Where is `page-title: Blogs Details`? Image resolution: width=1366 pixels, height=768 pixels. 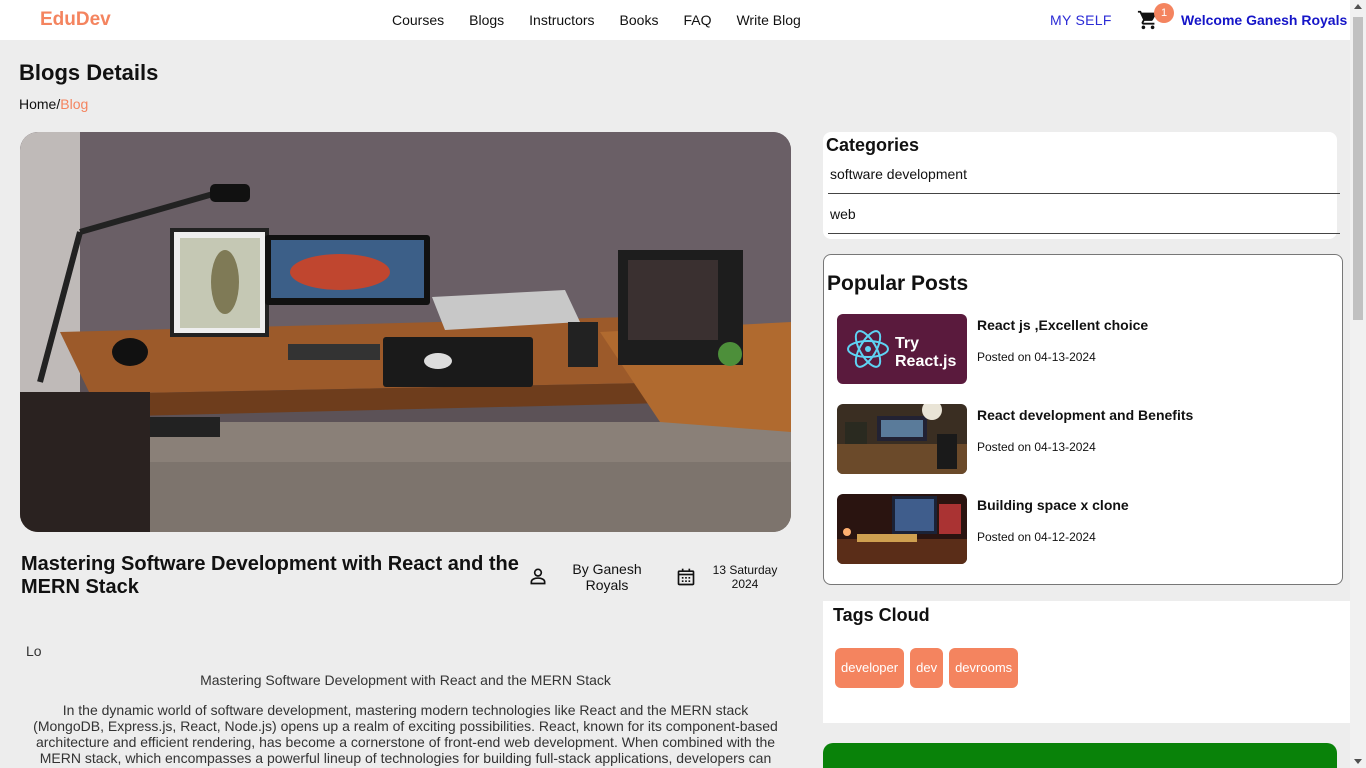 page-title: Blogs Details is located at coordinates (89, 72).